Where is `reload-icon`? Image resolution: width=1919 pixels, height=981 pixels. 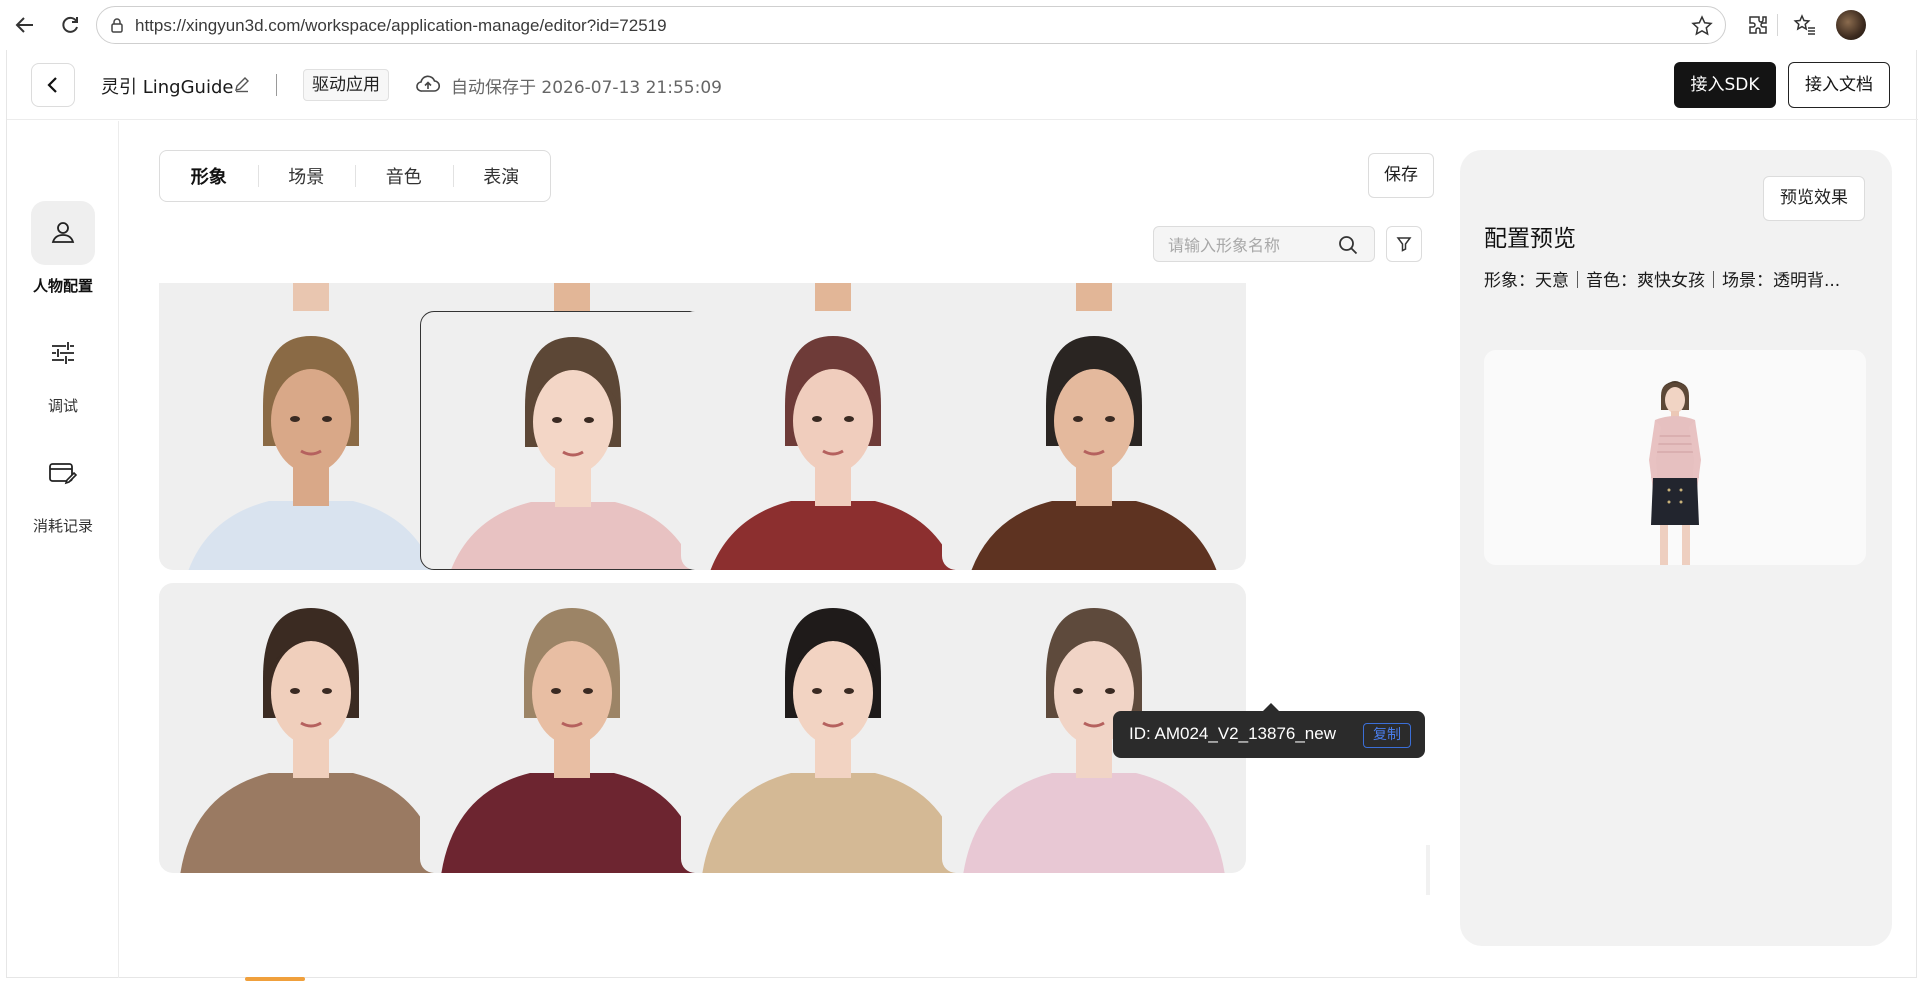 reload-icon is located at coordinates (70, 25).